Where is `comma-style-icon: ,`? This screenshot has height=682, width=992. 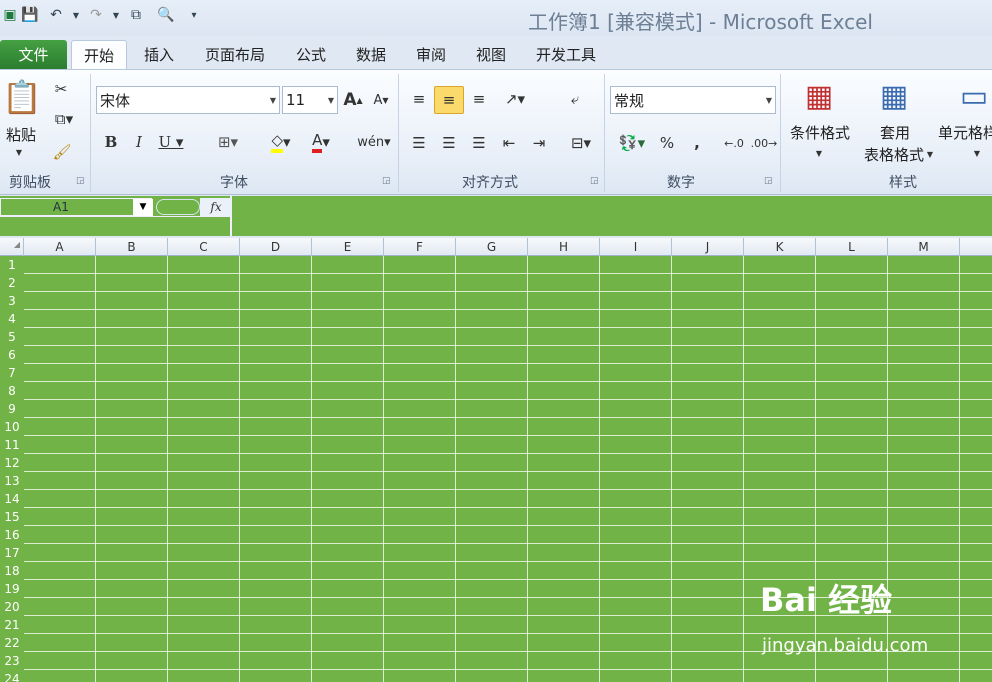
comma-style-icon: , is located at coordinates (697, 143).